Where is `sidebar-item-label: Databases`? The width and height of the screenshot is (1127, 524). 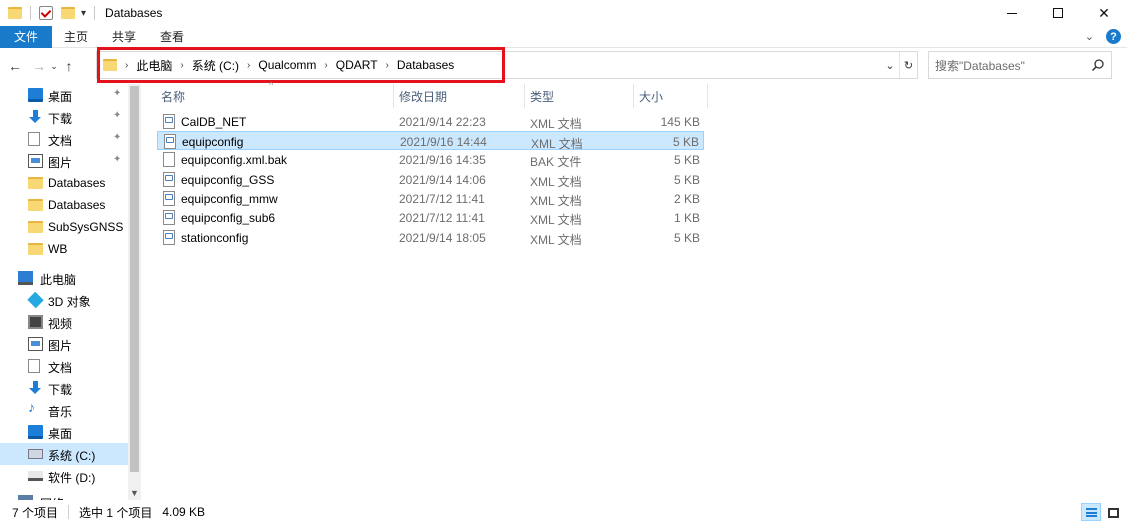 sidebar-item-label: Databases is located at coordinates (77, 205).